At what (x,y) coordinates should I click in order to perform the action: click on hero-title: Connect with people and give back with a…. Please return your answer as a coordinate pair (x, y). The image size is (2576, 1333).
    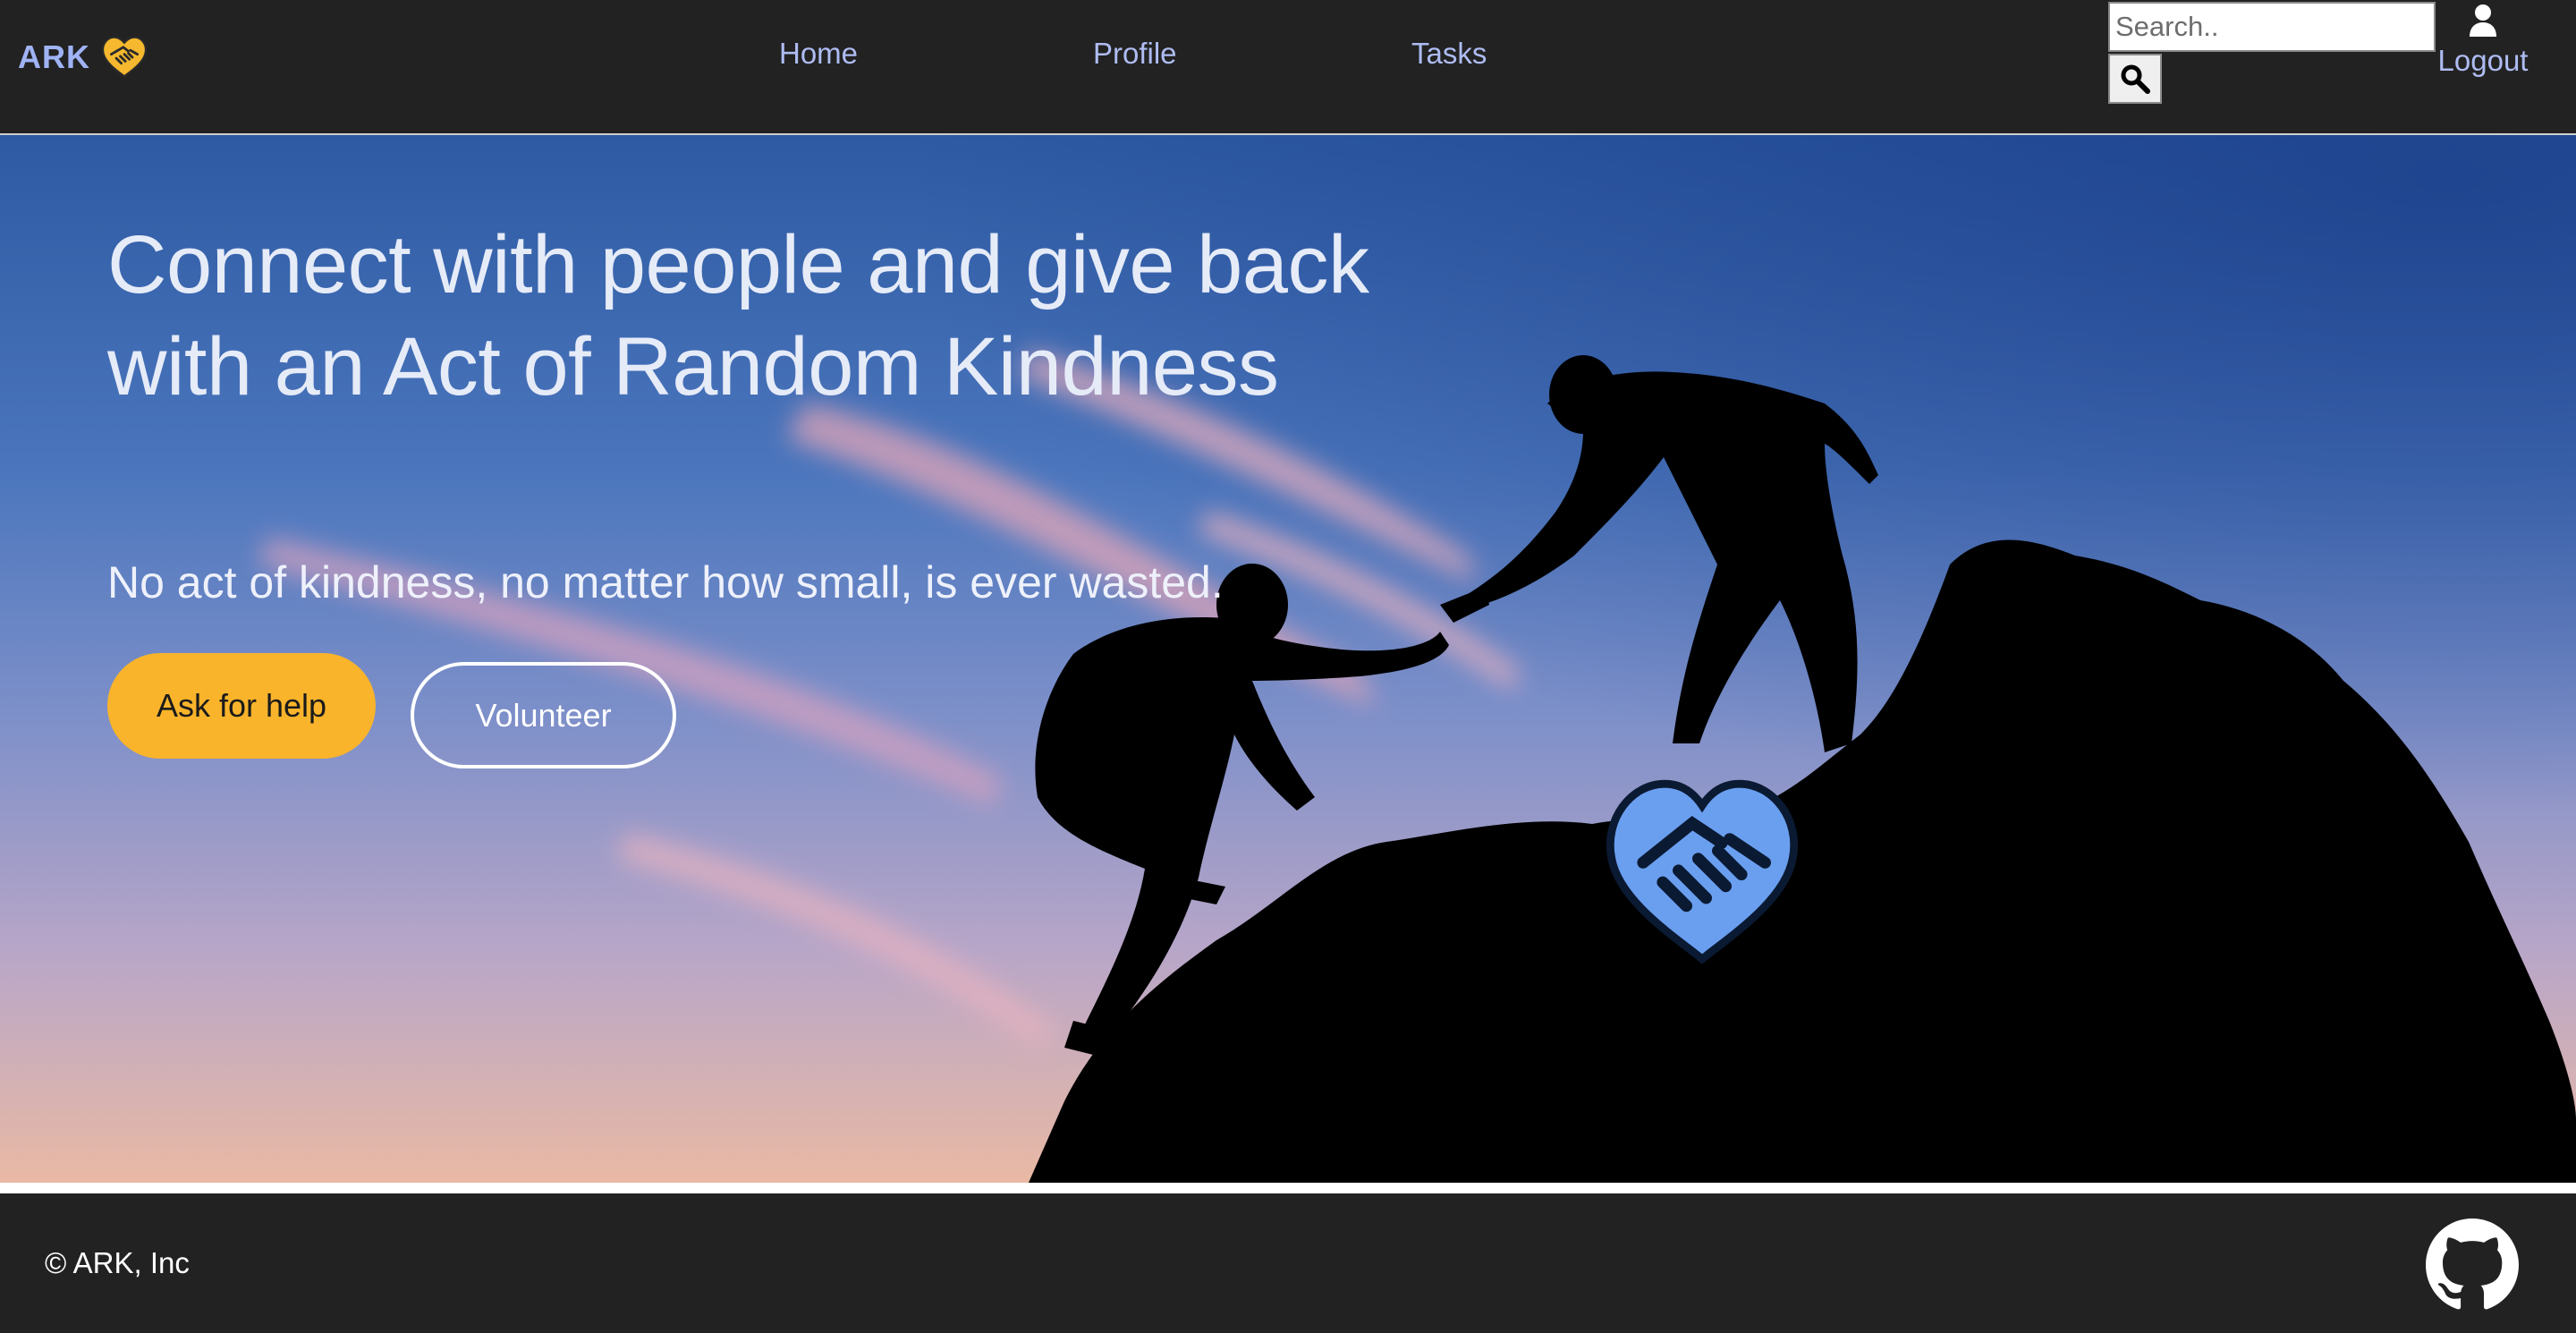
    Looking at the image, I should click on (738, 315).